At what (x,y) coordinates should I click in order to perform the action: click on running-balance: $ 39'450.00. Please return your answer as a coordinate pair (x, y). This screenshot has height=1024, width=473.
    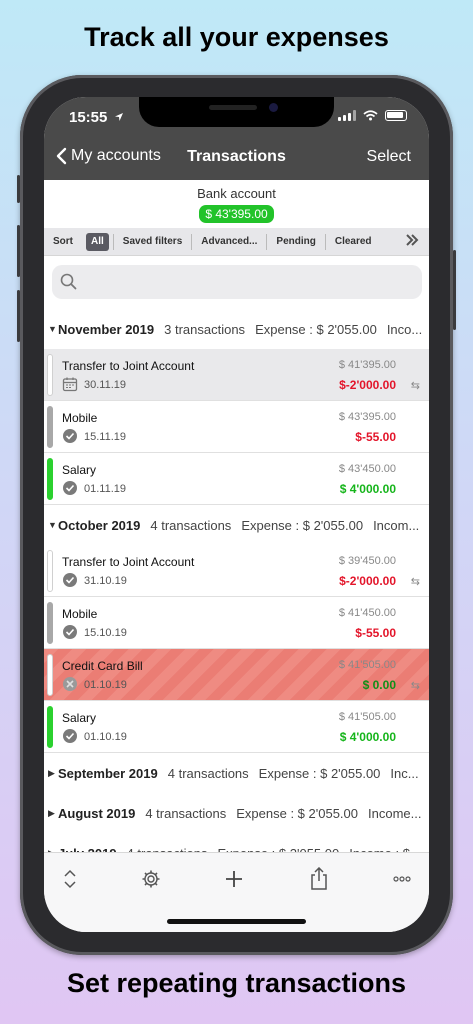
    Looking at the image, I should click on (367, 561).